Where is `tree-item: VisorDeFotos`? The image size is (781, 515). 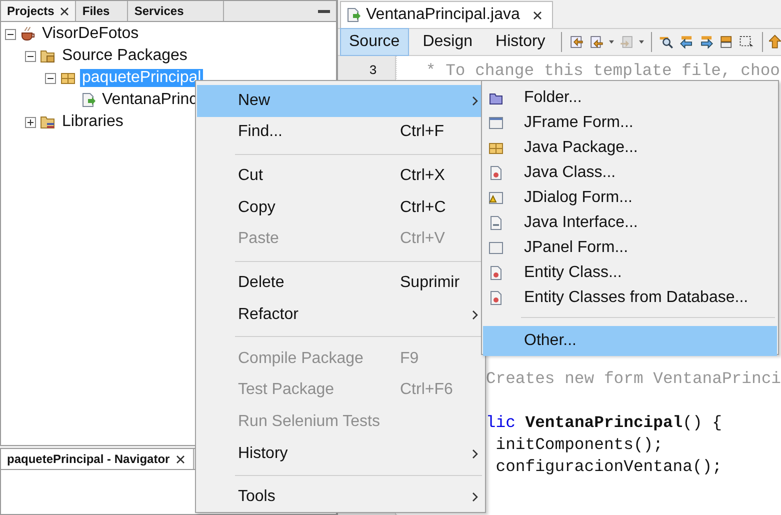 tree-item: VisorDeFotos is located at coordinates (90, 34).